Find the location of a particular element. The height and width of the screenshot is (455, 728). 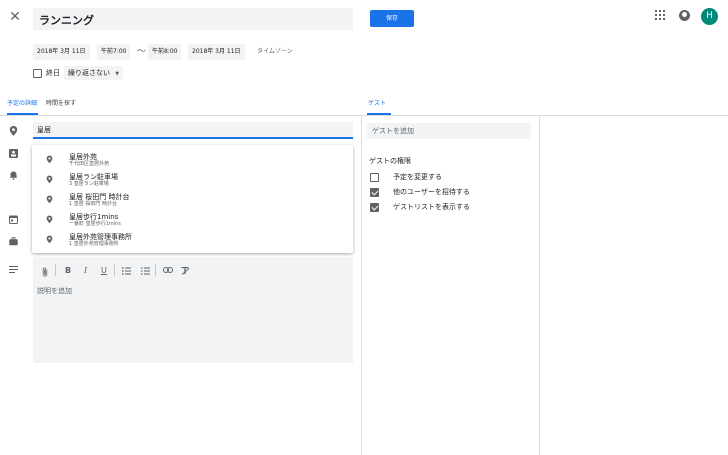

suggestion-subtitle: 千代田区皇居外苑 is located at coordinates (89, 164).